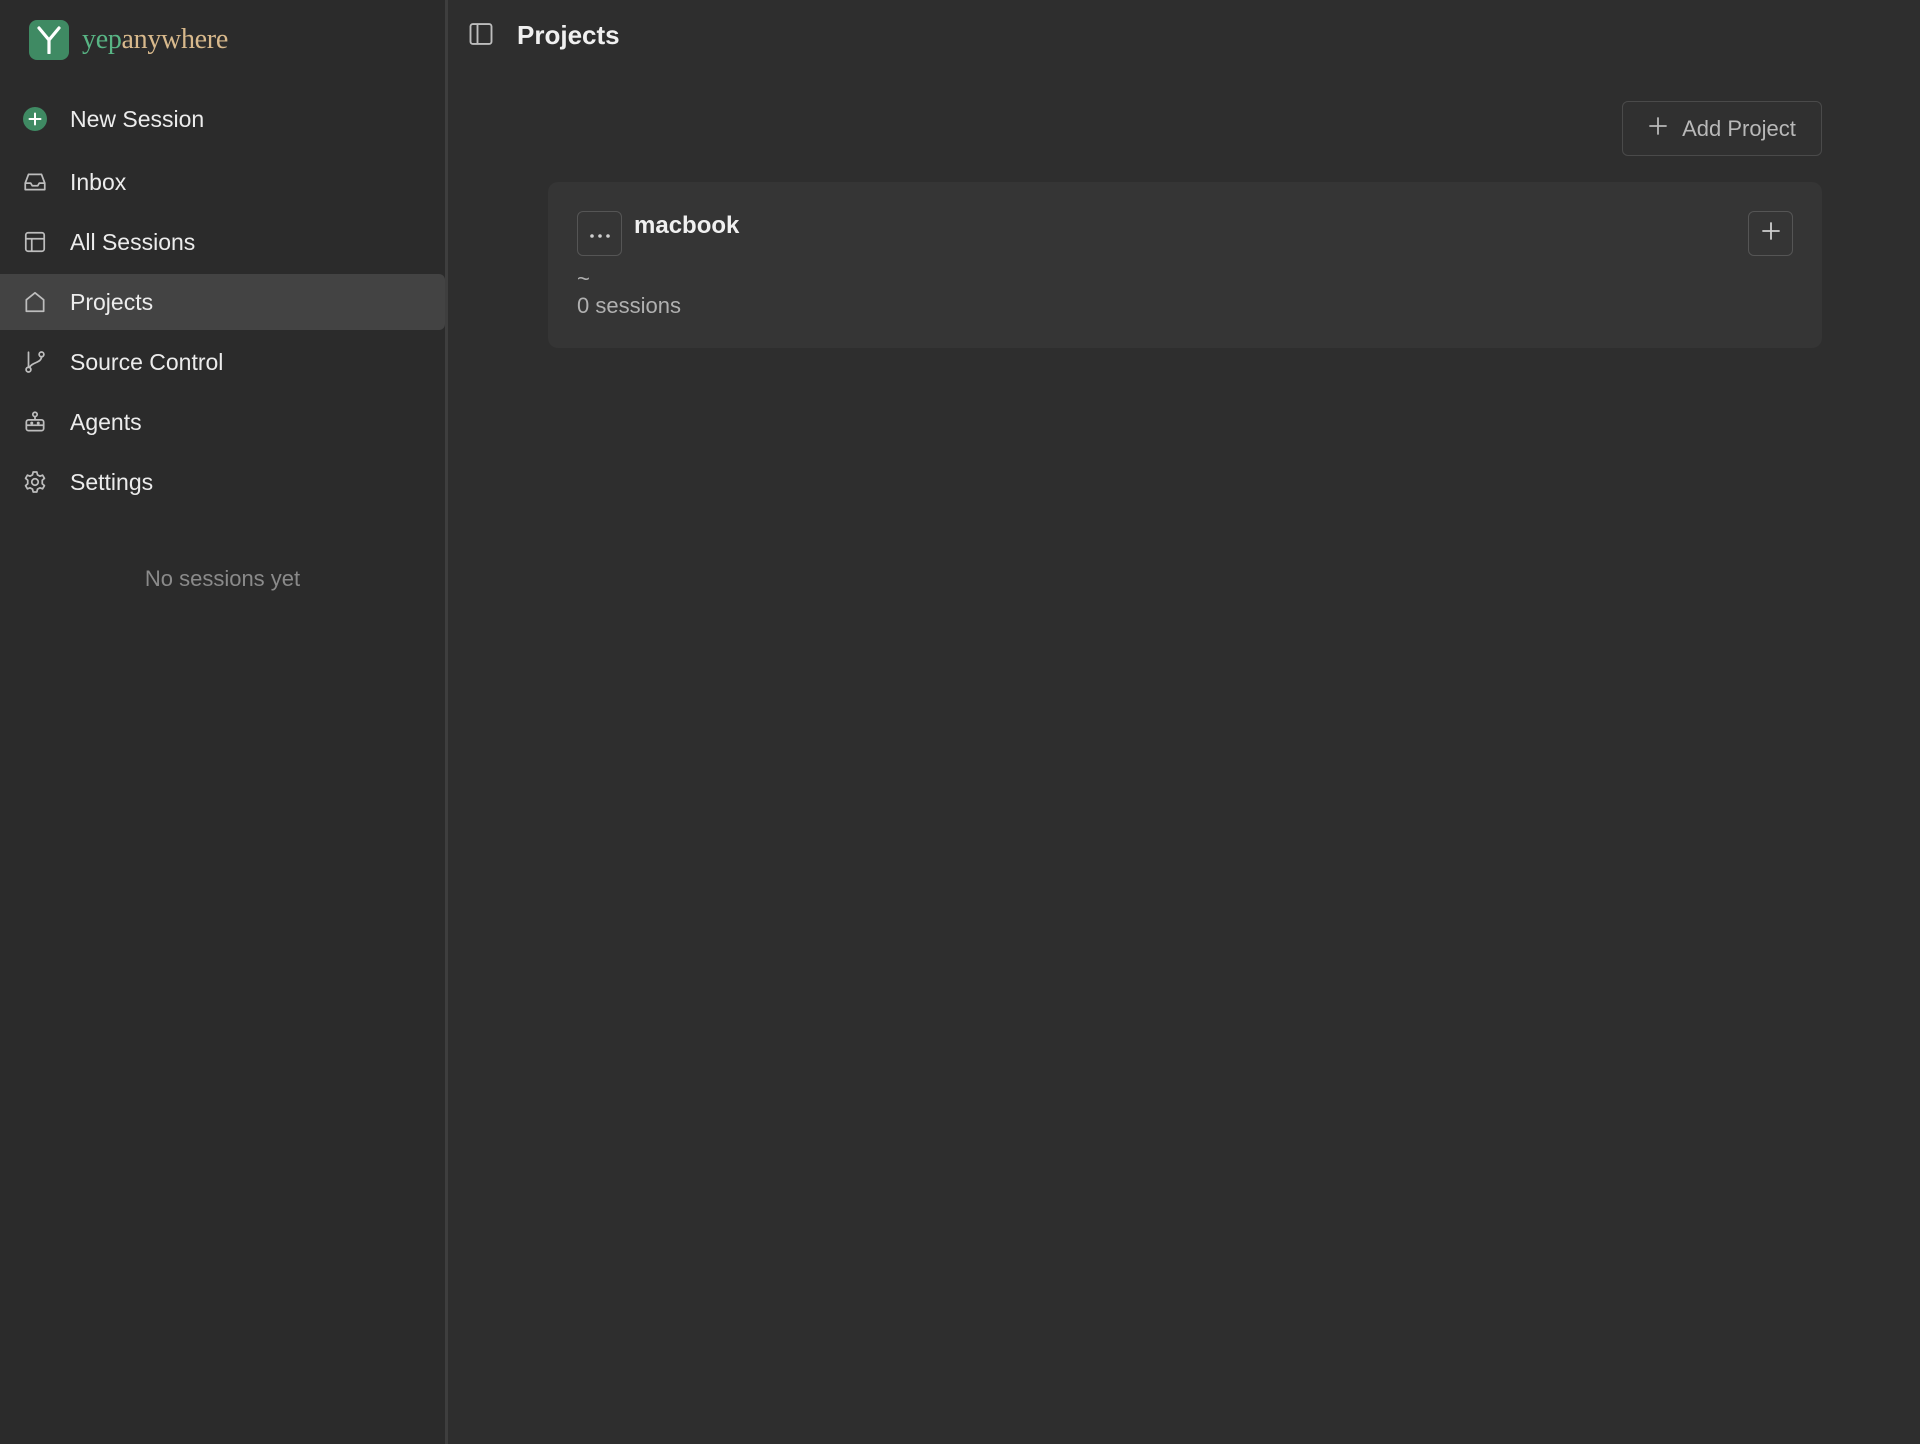  I want to click on brand: yepanywhere, so click(128, 40).